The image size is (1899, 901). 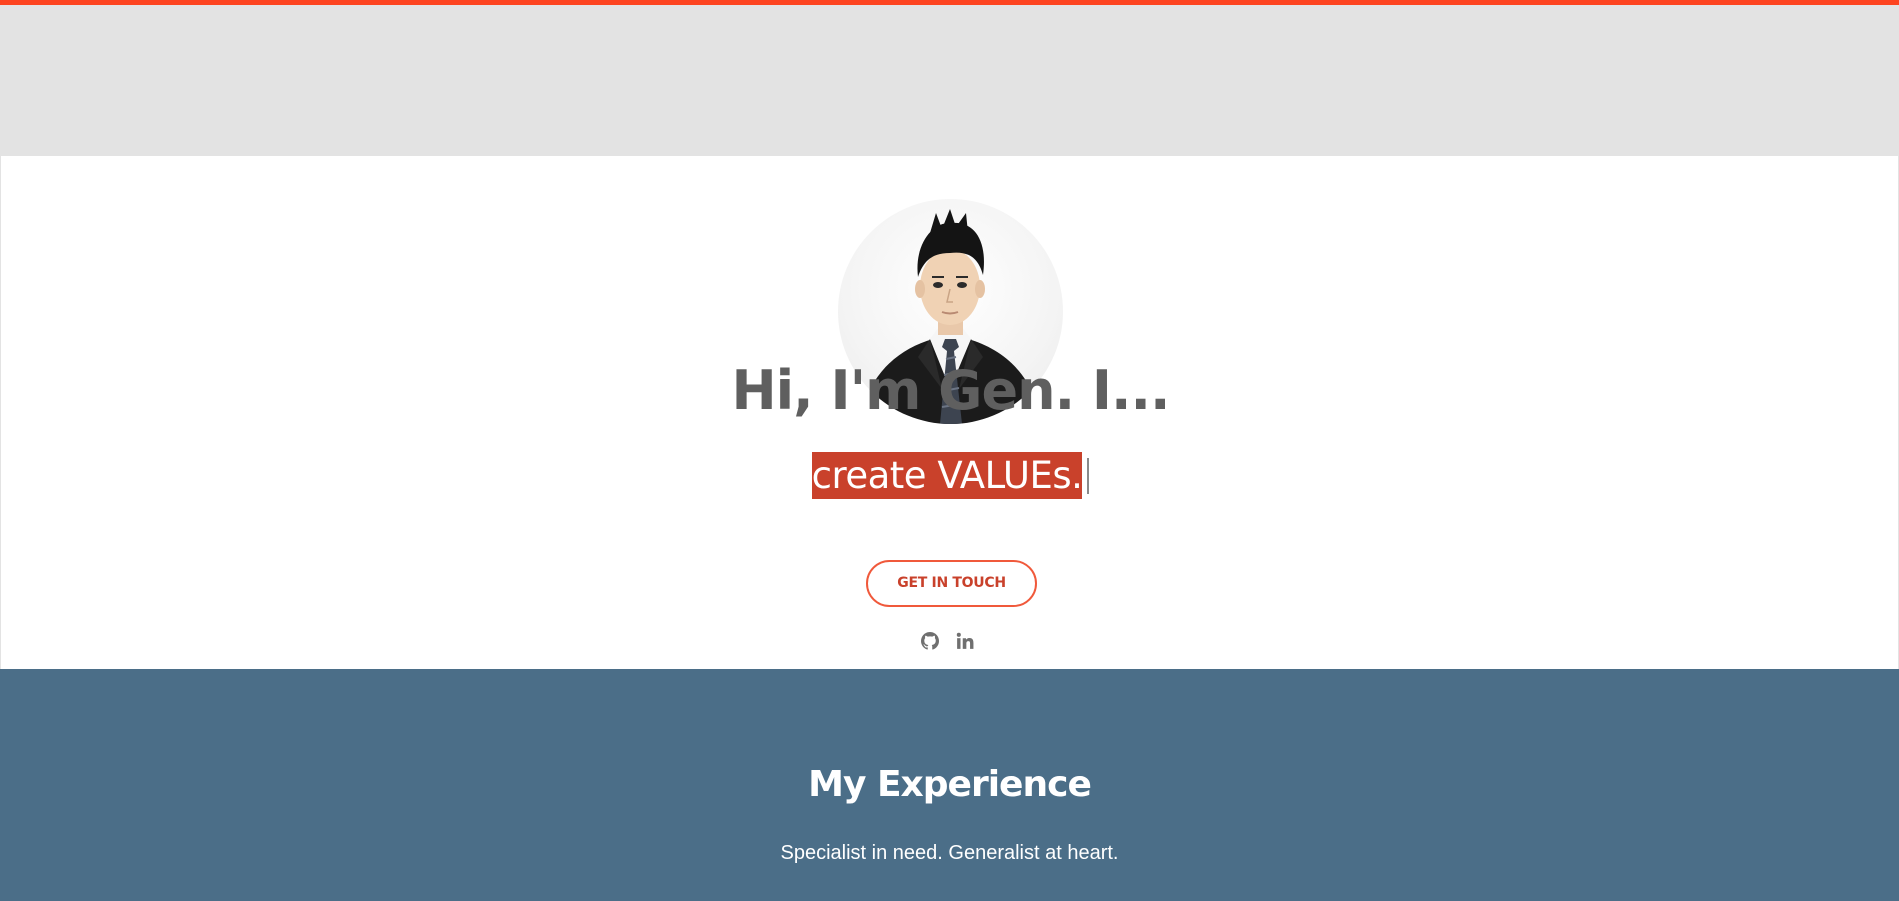 I want to click on typed-line: create VALUEs., so click(x=950, y=475).